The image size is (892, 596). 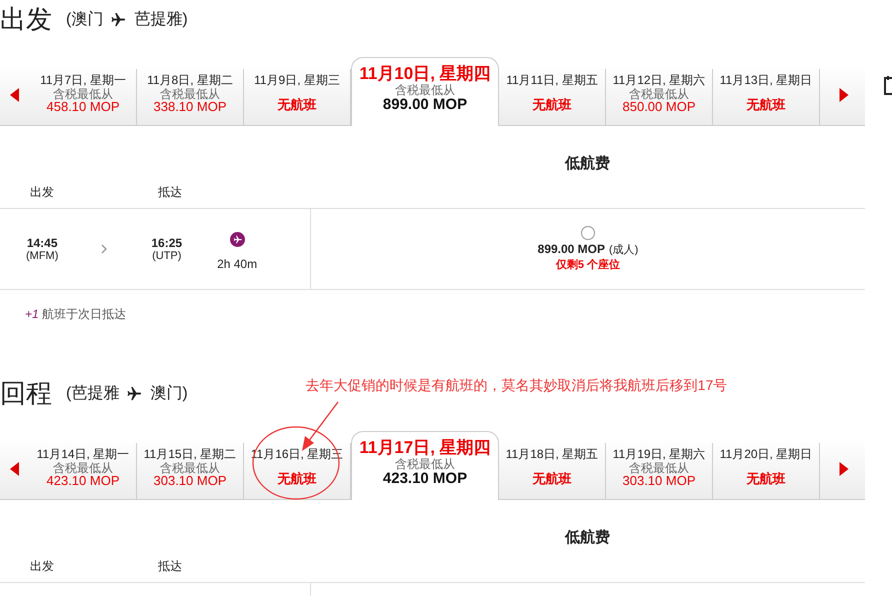 I want to click on route-to: 芭提雅), so click(x=161, y=20).